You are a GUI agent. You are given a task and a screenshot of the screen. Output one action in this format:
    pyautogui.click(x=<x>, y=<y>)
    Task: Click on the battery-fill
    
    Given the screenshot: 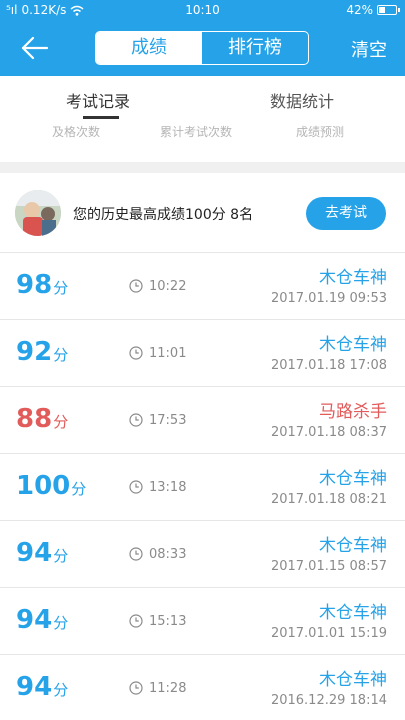 What is the action you would take?
    pyautogui.click(x=382, y=10)
    